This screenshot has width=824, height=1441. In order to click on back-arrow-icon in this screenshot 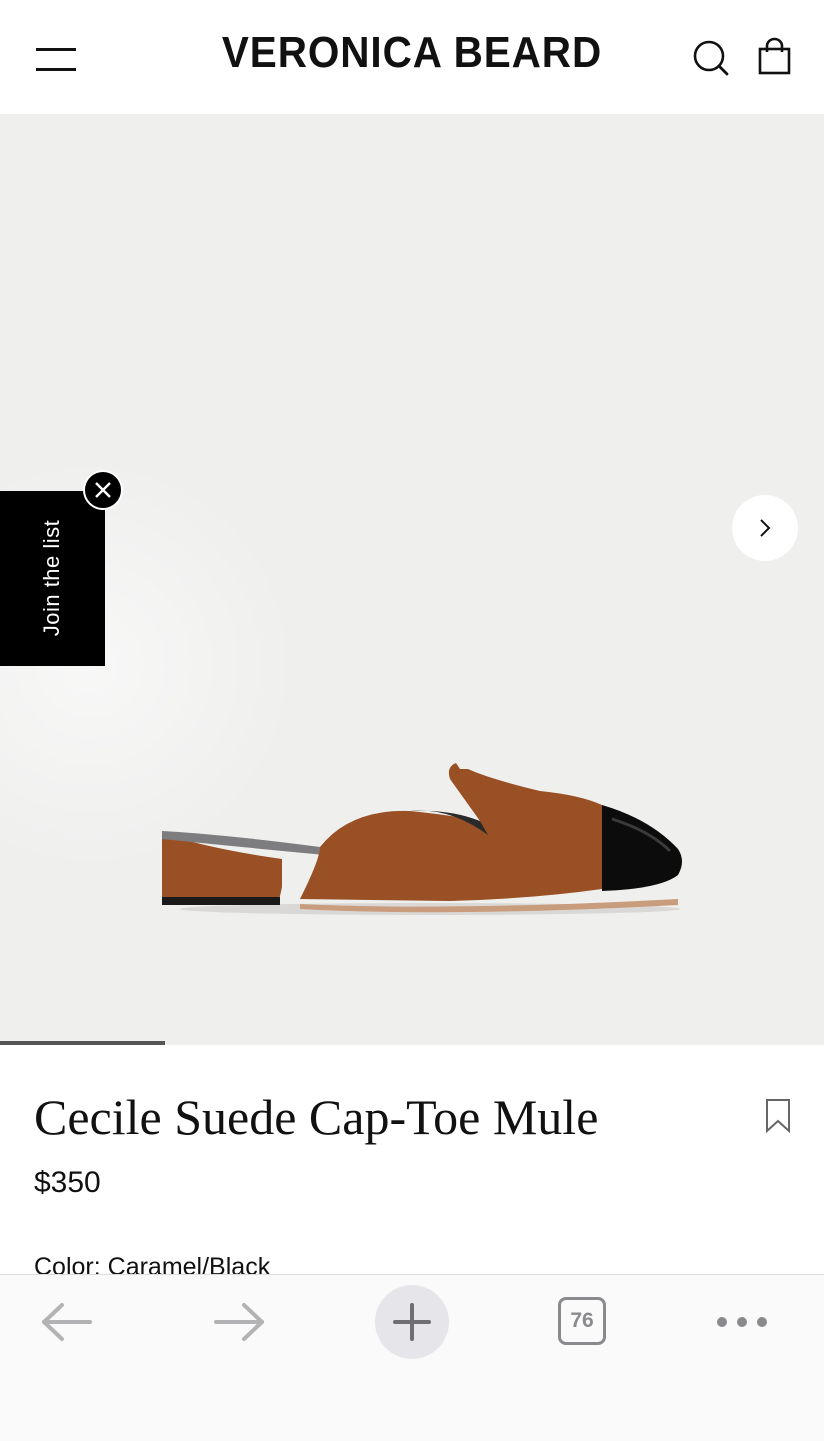, I will do `click(67, 1322)`.